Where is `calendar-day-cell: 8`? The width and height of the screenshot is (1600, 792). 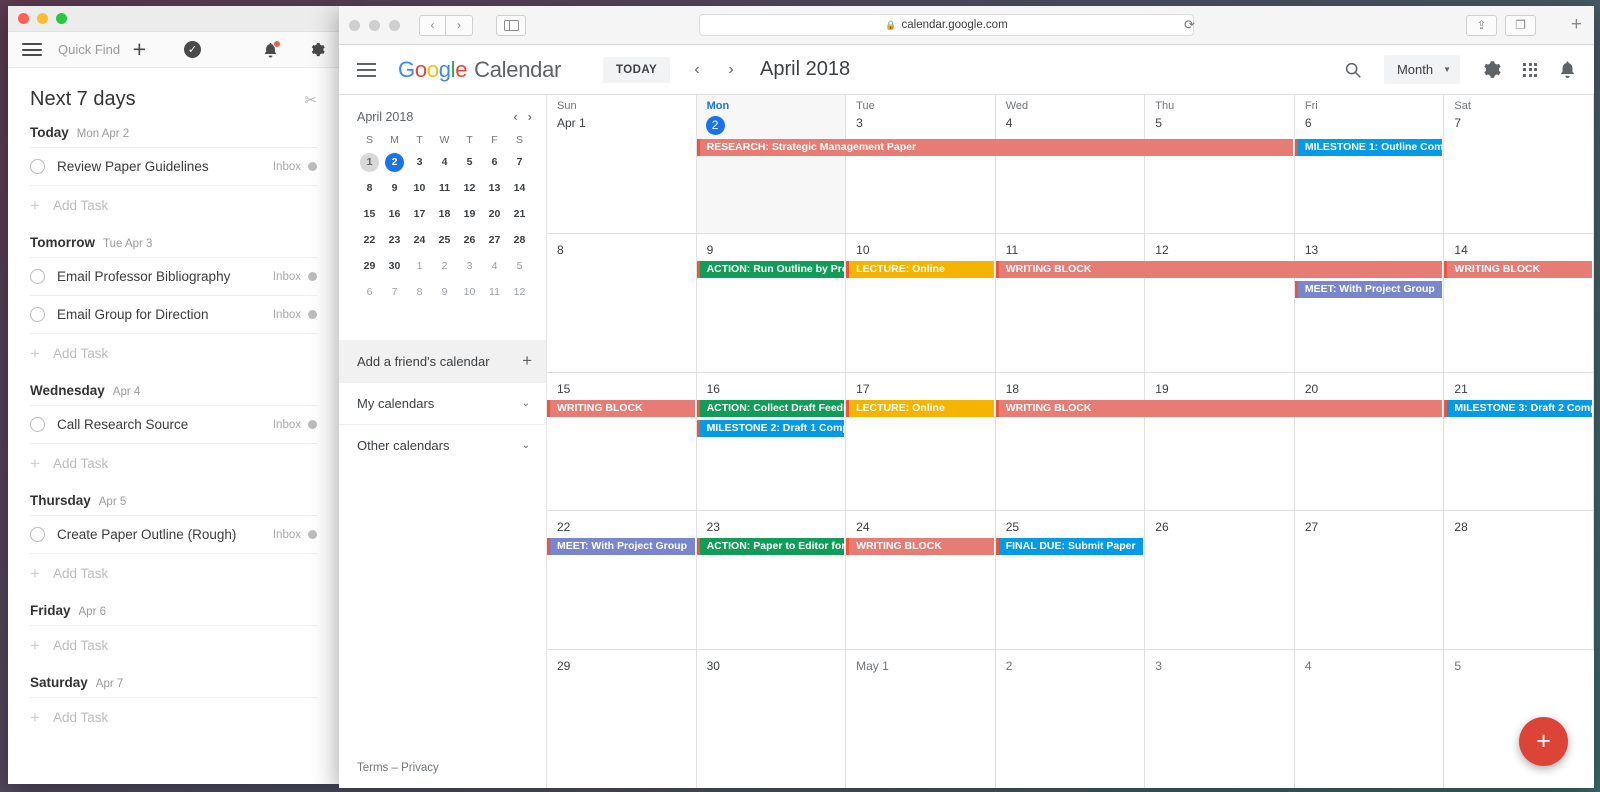
calendar-day-cell: 8 is located at coordinates (622, 302).